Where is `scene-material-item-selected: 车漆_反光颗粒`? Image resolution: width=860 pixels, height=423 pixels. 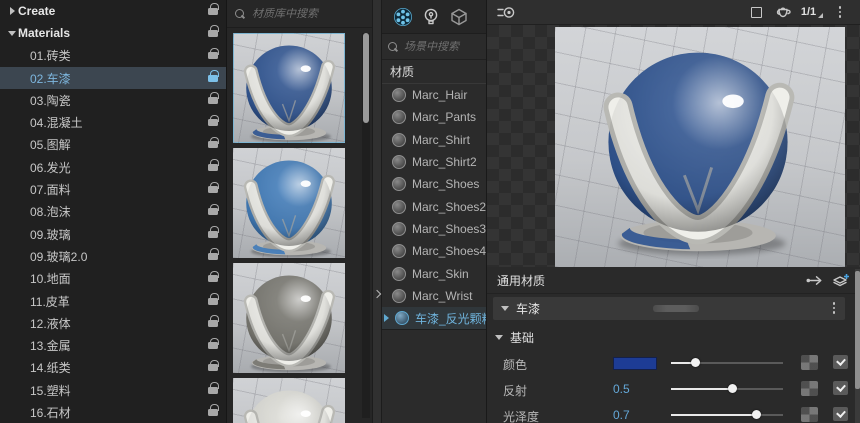 scene-material-item-selected: 车漆_反光颗粒 is located at coordinates (434, 318).